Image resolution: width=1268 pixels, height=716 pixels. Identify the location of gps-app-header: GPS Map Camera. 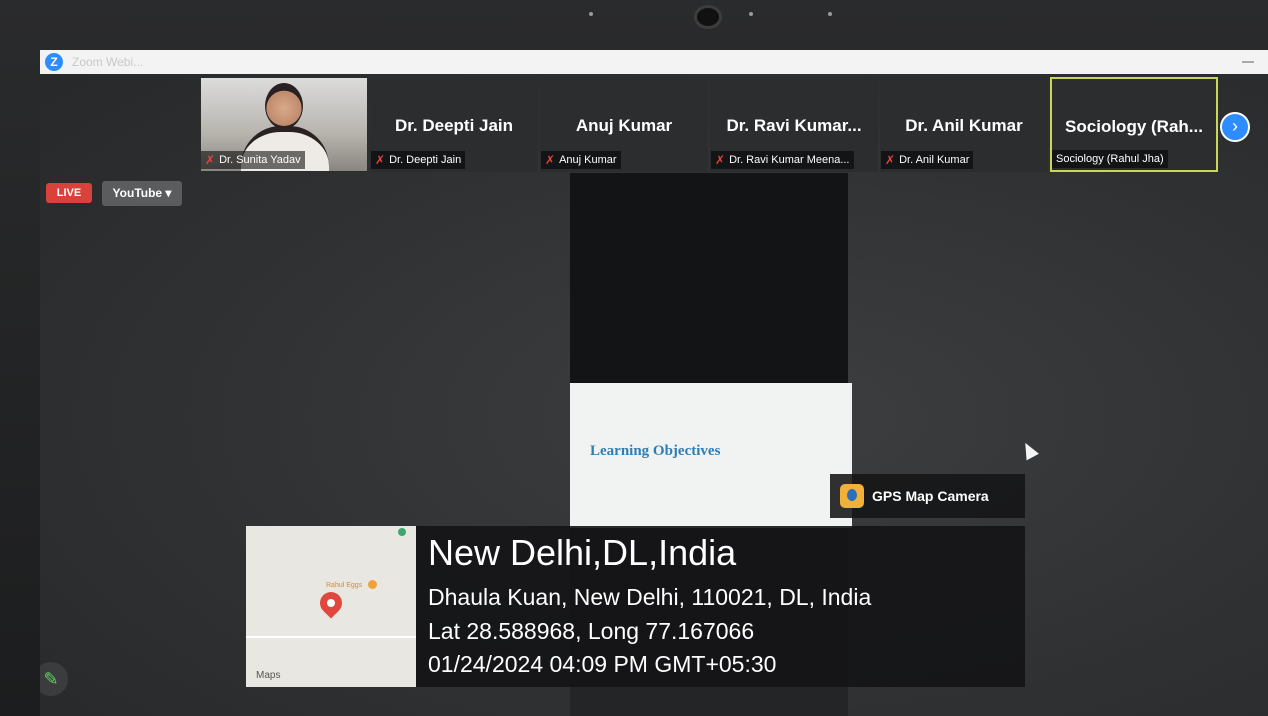
(927, 496).